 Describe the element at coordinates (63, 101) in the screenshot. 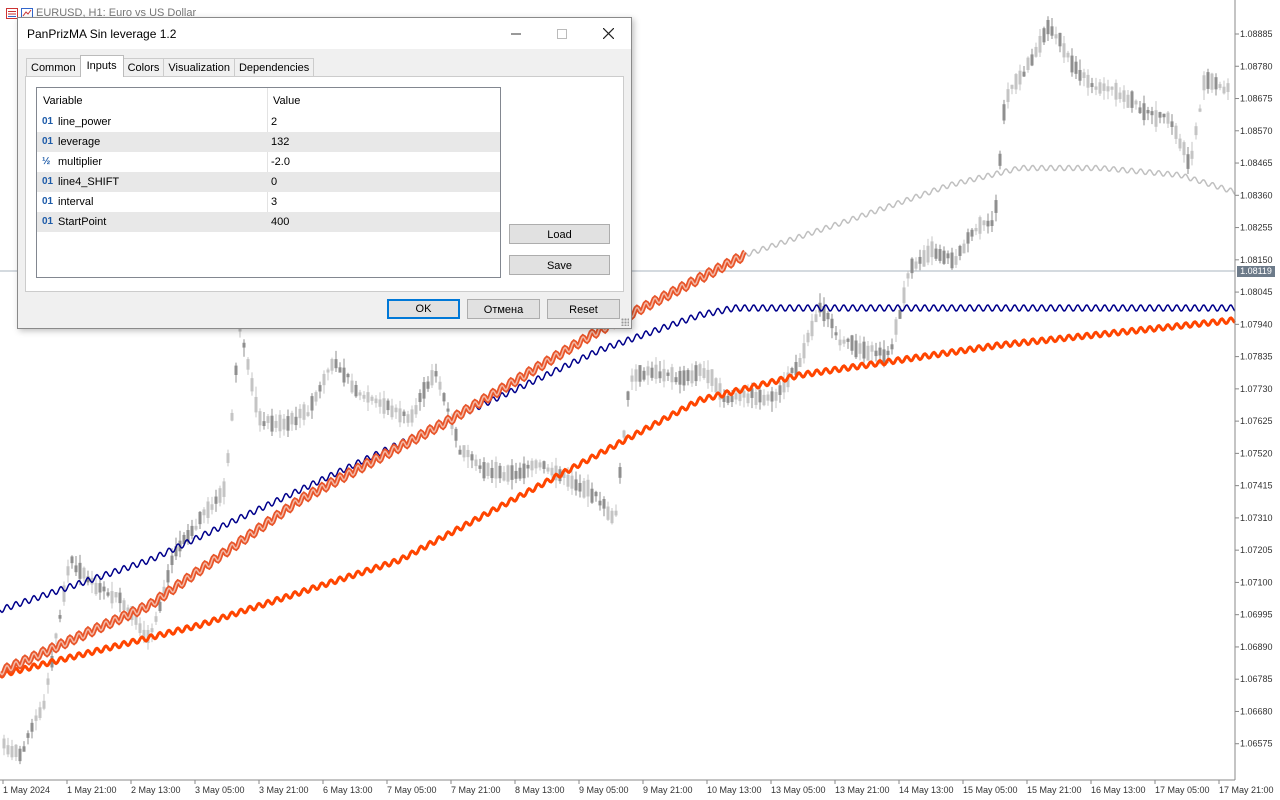

I see `column-header-variable: Variable` at that location.